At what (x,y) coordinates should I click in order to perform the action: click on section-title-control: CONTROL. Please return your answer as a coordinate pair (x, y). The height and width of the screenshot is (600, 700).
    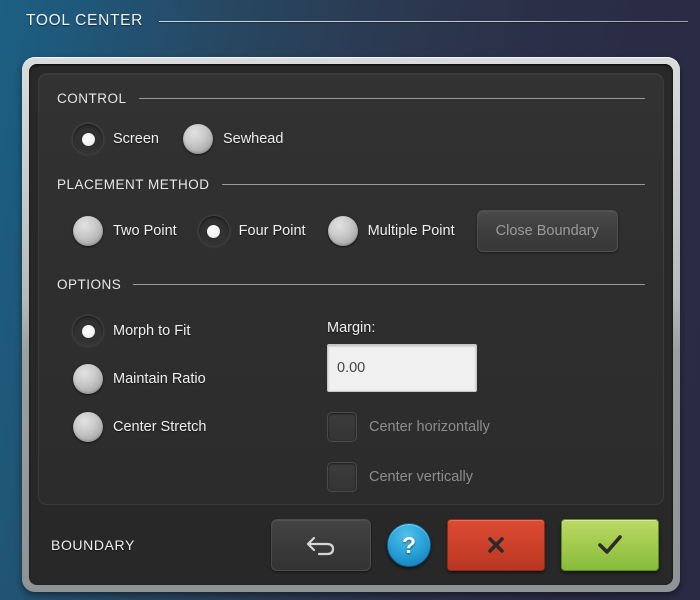
    Looking at the image, I should click on (92, 98).